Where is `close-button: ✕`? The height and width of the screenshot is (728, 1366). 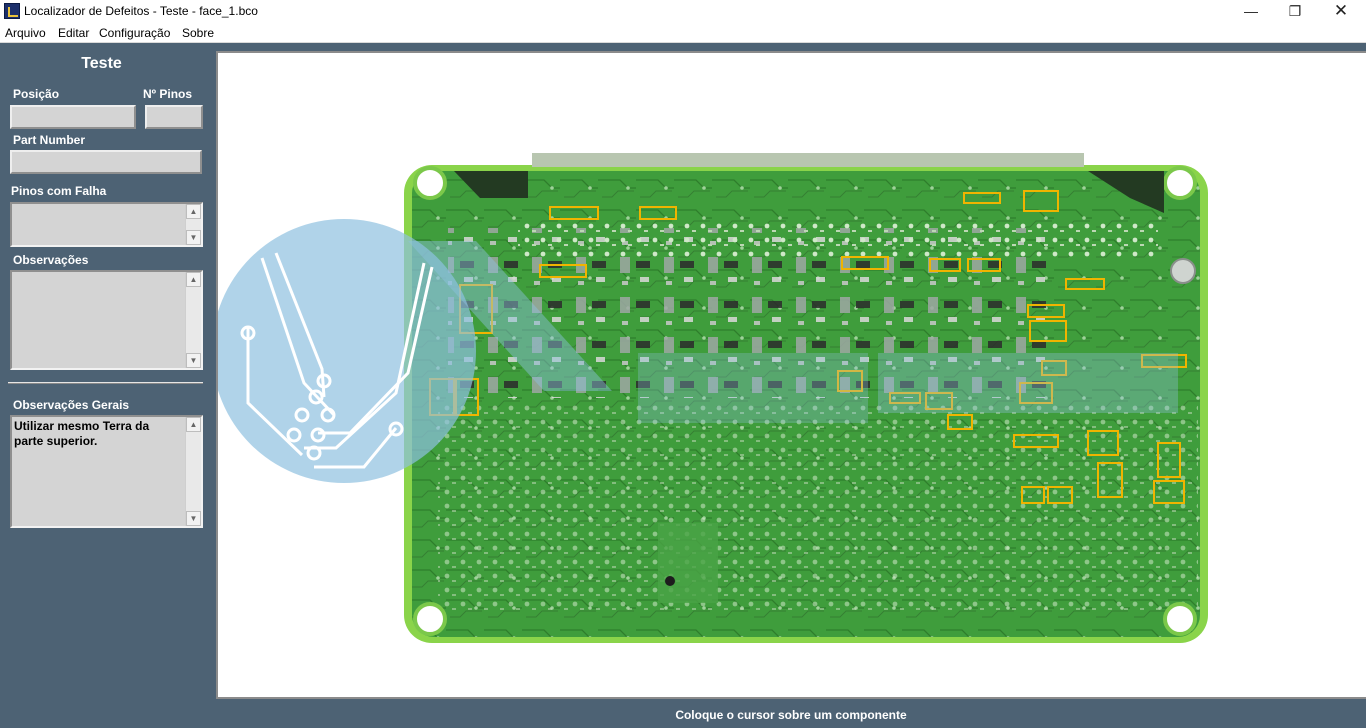
close-button: ✕ is located at coordinates (1341, 12).